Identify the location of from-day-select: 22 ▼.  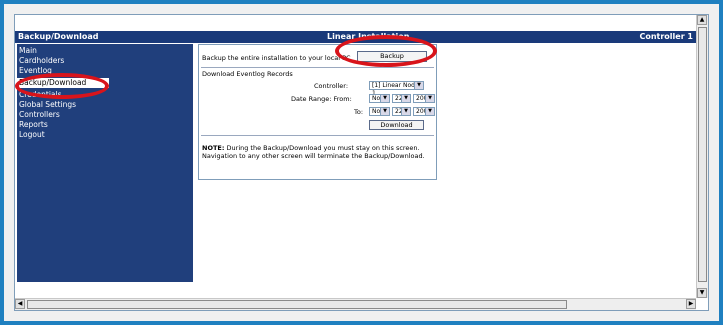
(401, 98).